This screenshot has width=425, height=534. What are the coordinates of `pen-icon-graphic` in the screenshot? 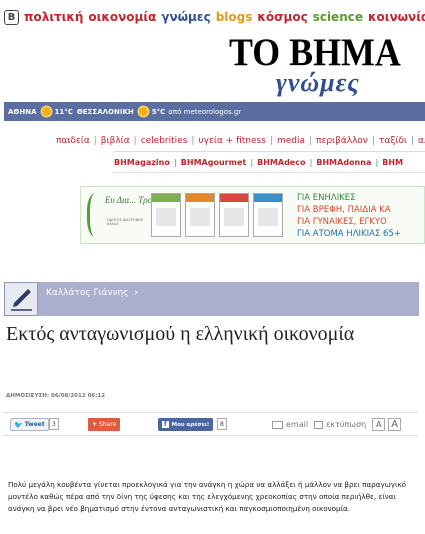 It's located at (21, 300).